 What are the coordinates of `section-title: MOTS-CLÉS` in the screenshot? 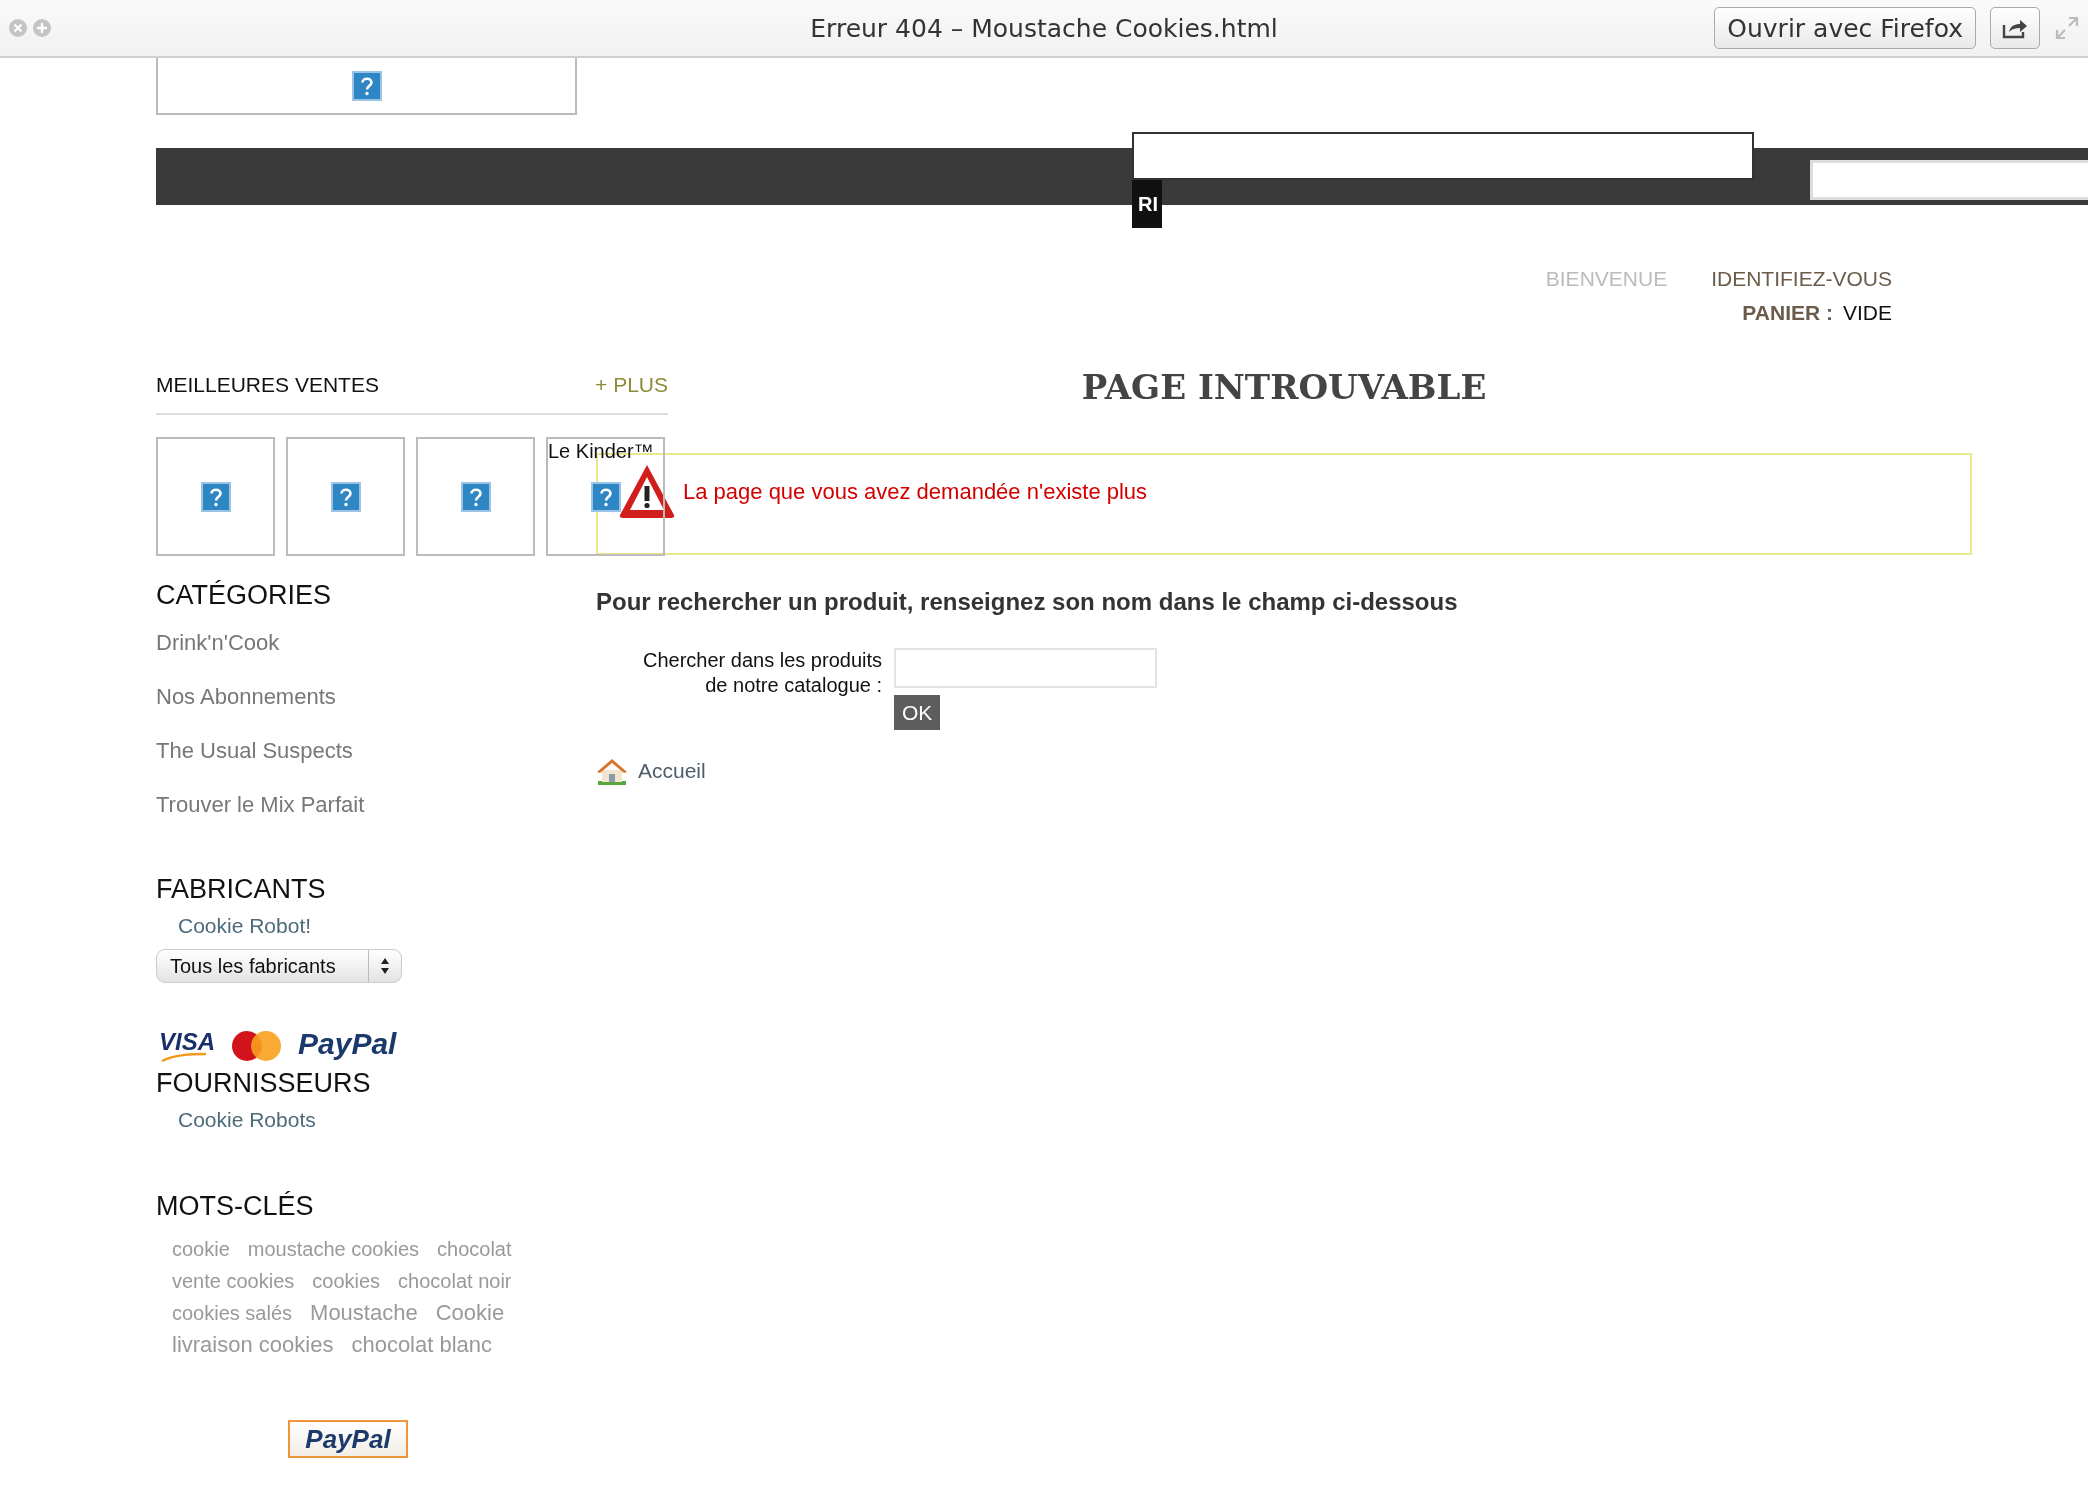 It's located at (235, 1206).